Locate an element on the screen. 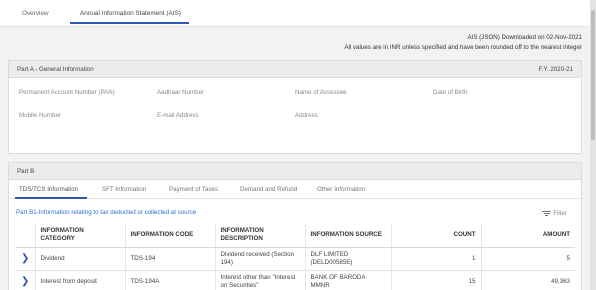  tab-overview: Overview is located at coordinates (35, 13).